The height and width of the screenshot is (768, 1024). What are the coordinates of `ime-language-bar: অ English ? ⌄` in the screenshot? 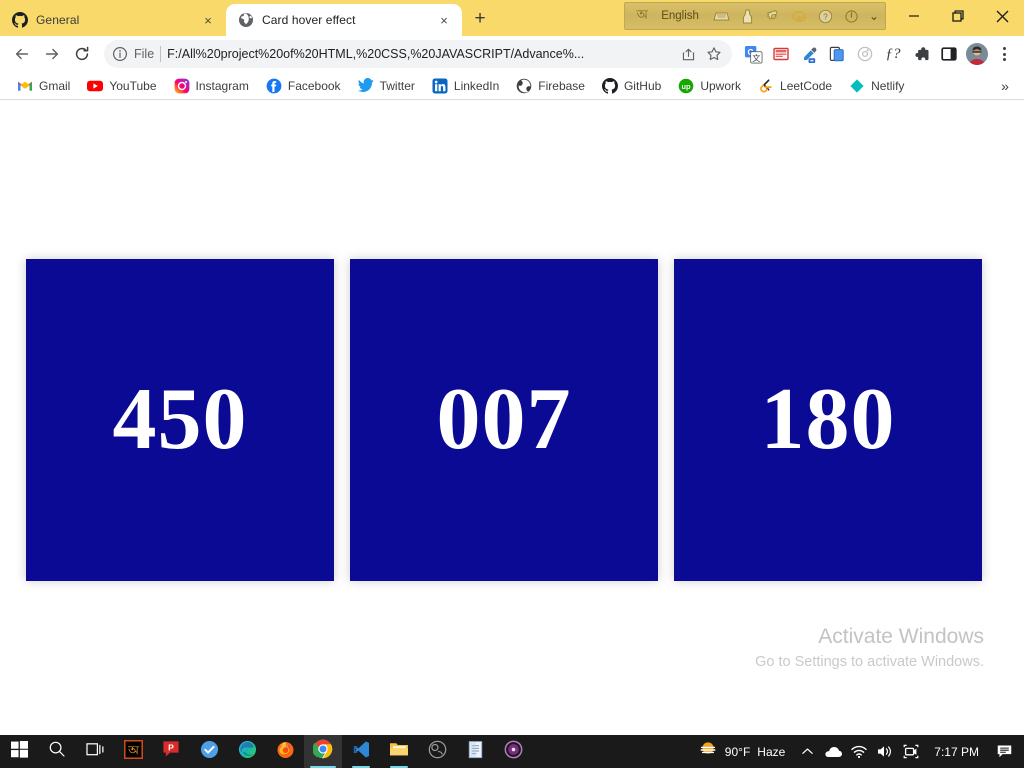 It's located at (755, 16).